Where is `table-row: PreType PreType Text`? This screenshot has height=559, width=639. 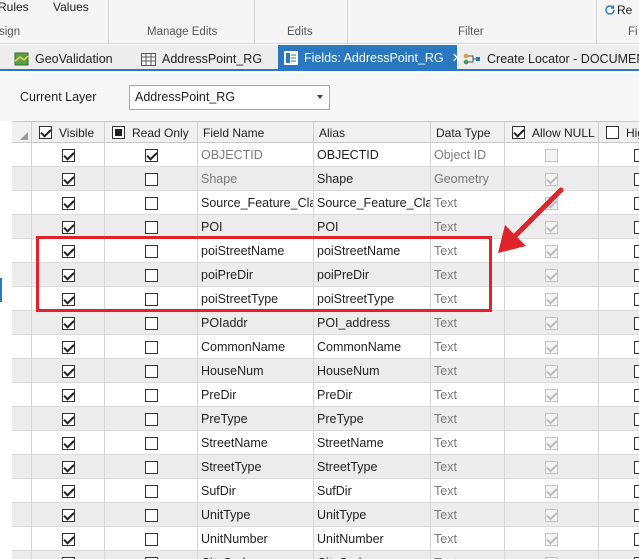 table-row: PreType PreType Text is located at coordinates (325, 419).